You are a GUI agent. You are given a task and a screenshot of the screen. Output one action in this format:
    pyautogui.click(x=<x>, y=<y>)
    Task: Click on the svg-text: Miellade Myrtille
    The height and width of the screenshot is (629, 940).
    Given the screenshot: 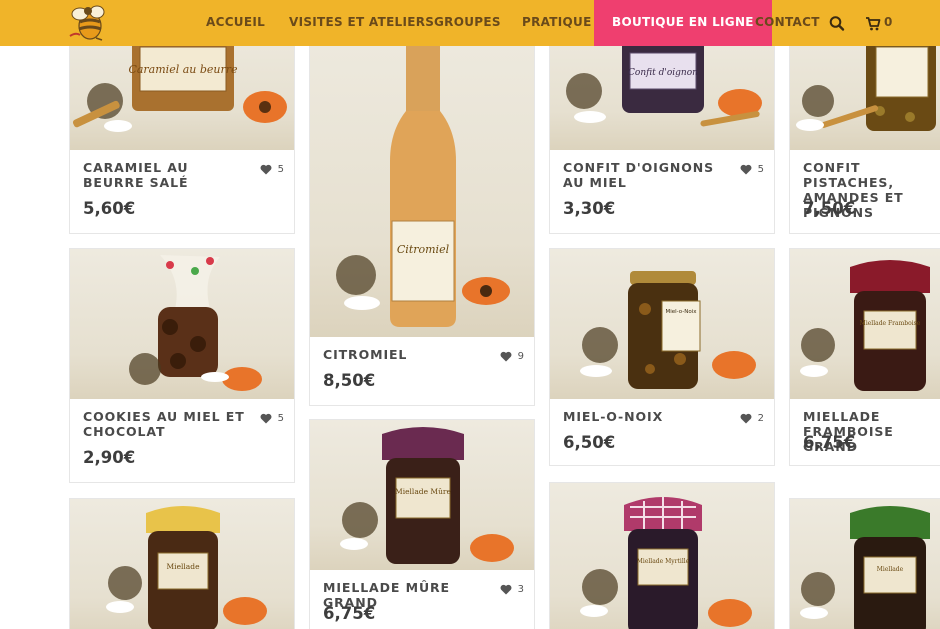 What is the action you would take?
    pyautogui.click(x=663, y=561)
    